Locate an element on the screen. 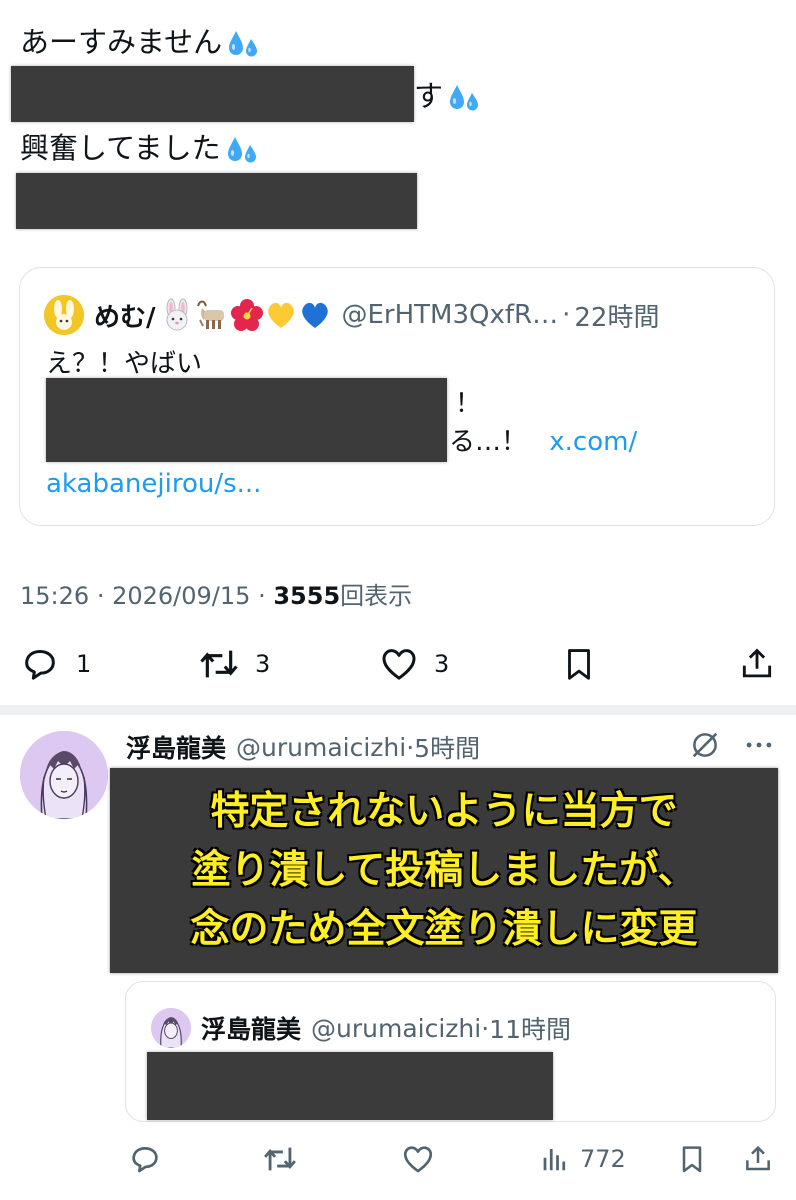 The height and width of the screenshot is (1200, 796). quoted-text-line-3: る…！ x.com/ is located at coordinates (543, 442).